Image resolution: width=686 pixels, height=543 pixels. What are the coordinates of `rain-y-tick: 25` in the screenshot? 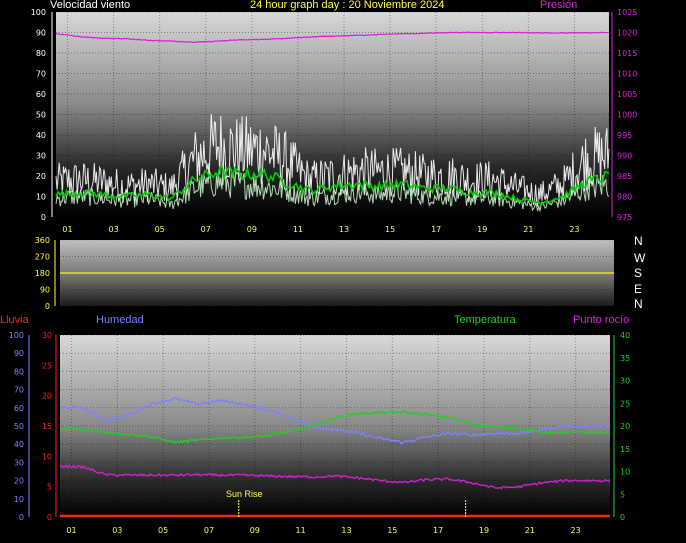 It's located at (47, 365).